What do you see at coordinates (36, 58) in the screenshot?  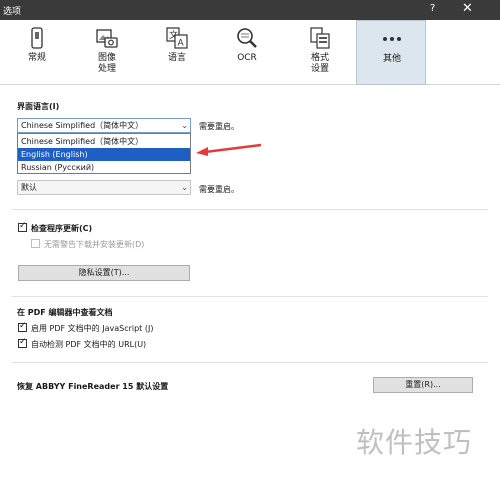 I see `tab-general-label: 常规` at bounding box center [36, 58].